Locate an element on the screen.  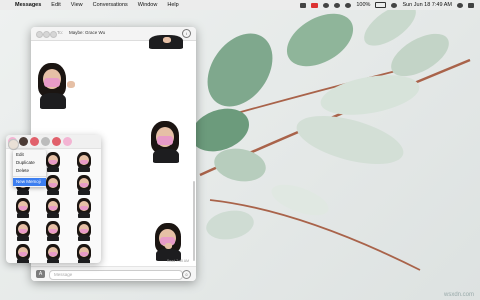
emoji-icon: ☺ is located at coordinates (186, 274).